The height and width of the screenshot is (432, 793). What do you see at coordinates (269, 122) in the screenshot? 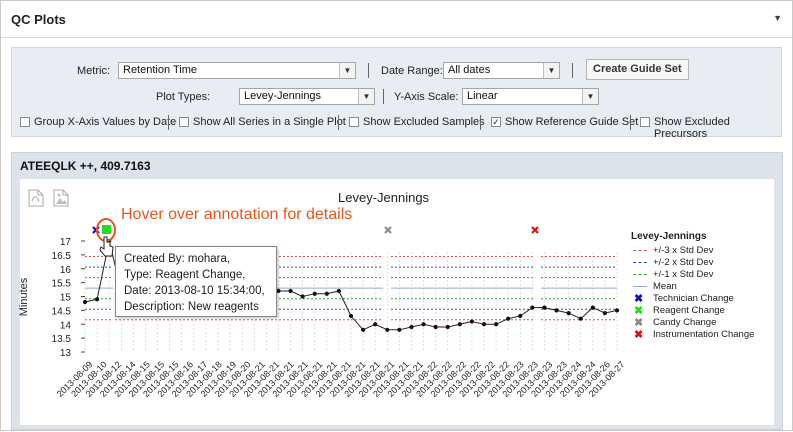
I see `show-all-series-label: Show All Series in a Single Plot` at bounding box center [269, 122].